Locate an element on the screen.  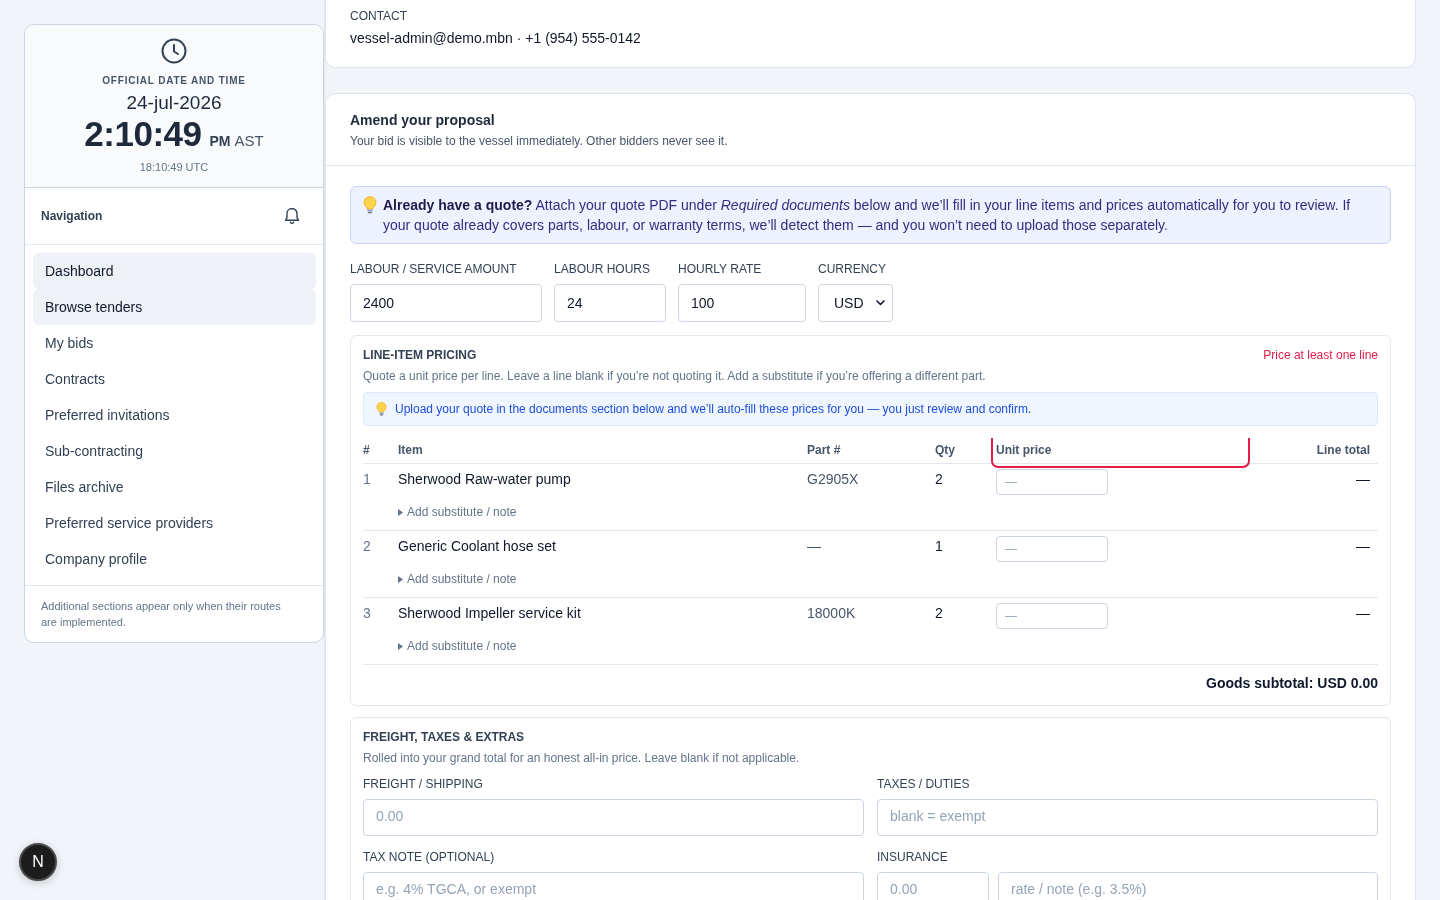
navigation-title: Navigation is located at coordinates (72, 216).